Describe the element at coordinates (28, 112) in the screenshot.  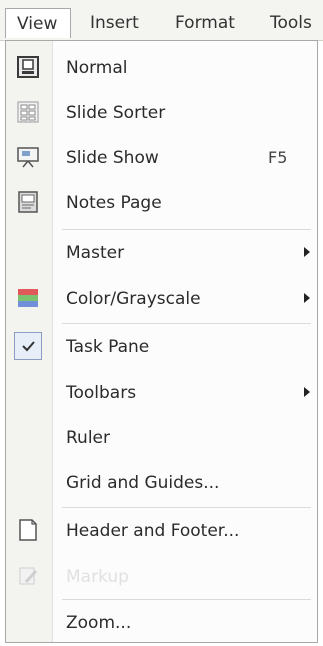
I see `slide-sorter-icon` at that location.